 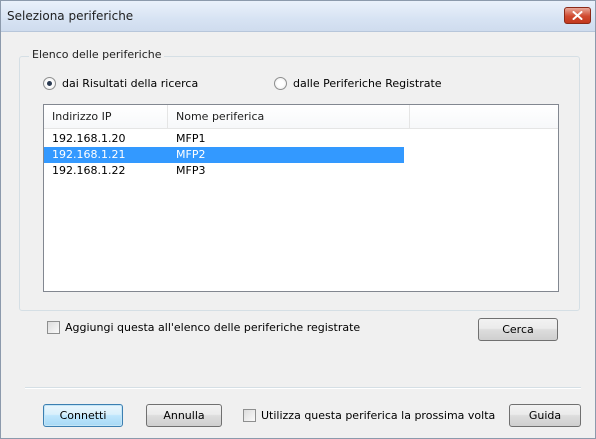 I want to click on cell-device-name: MFP3, so click(x=191, y=170).